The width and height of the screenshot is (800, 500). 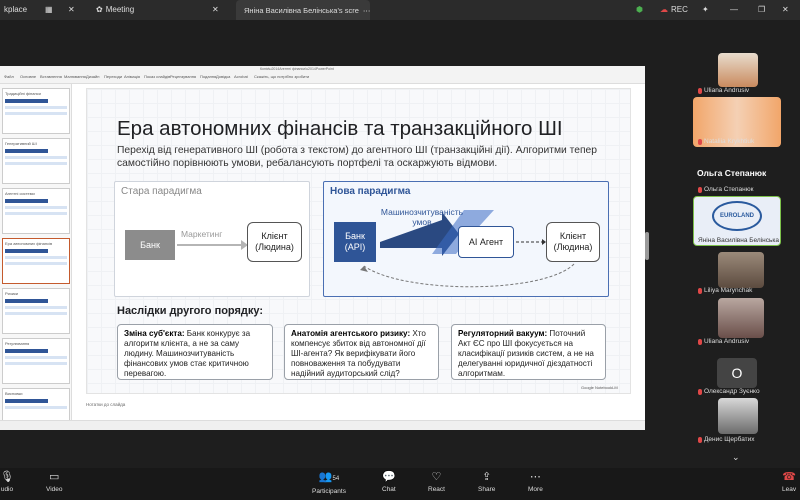 What do you see at coordinates (215, 9) in the screenshot?
I see `close-tab-icon: ✕` at bounding box center [215, 9].